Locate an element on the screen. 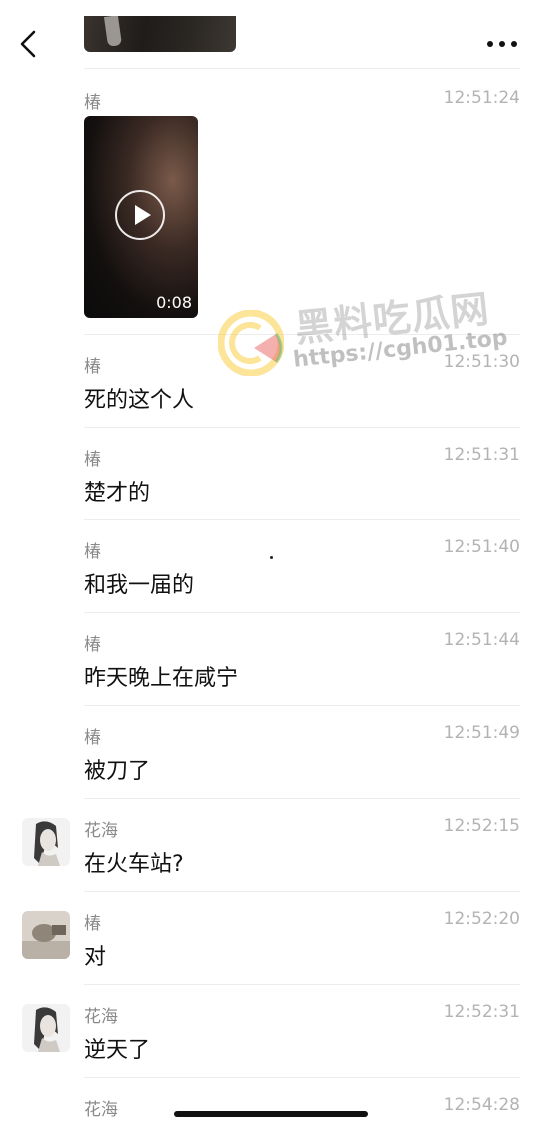  chat-message: 椿 12:51:40 和我一届的 is located at coordinates (271, 568).